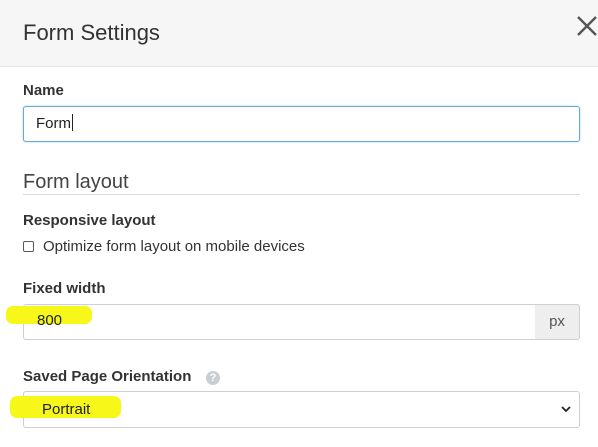 The height and width of the screenshot is (447, 598). Describe the element at coordinates (301, 194) in the screenshot. I see `section-divider` at that location.